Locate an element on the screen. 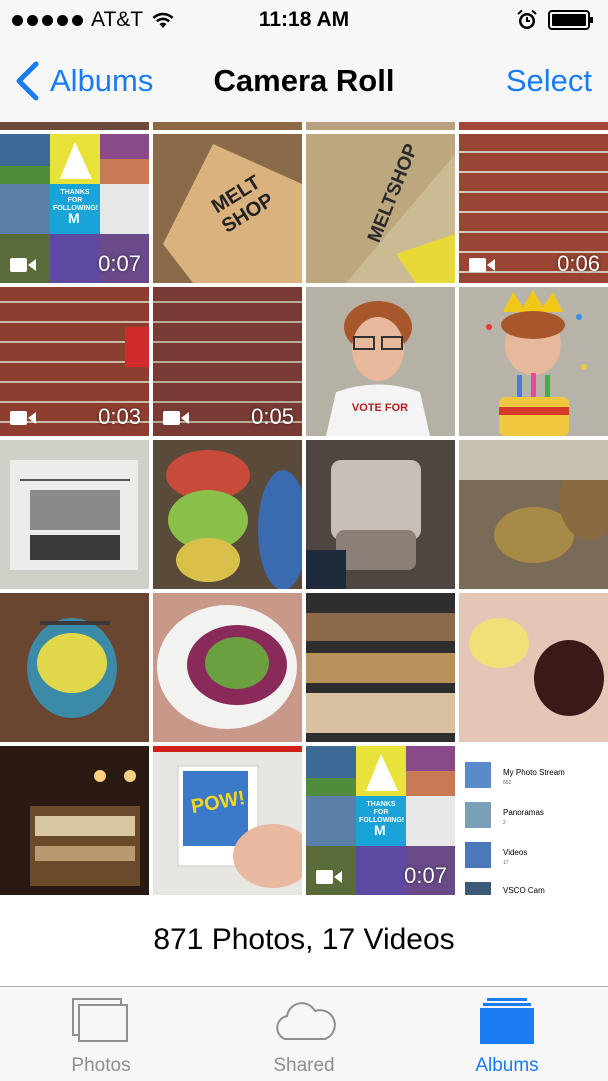  status-bar: AT&T 11:18 AM is located at coordinates (304, 20).